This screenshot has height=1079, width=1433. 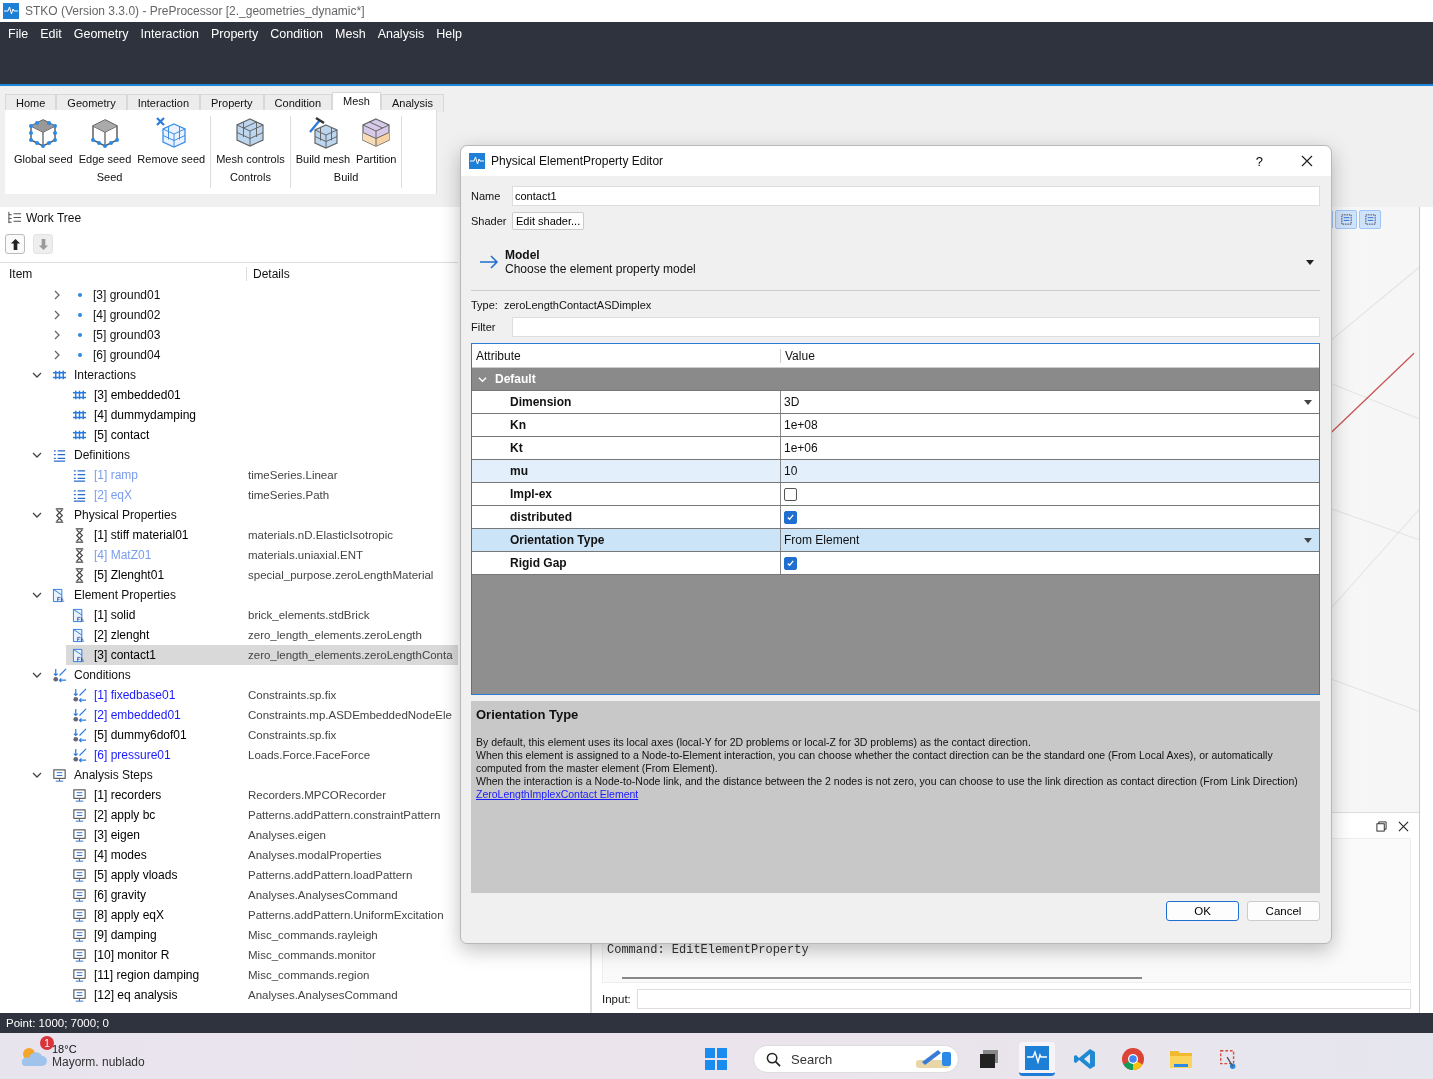 What do you see at coordinates (299, 34) in the screenshot?
I see `menu-item: Condition` at bounding box center [299, 34].